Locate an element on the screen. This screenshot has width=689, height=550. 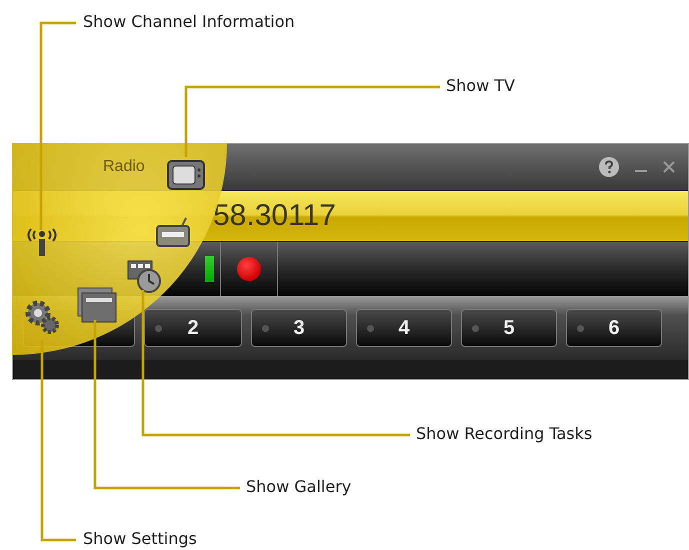
callout-label: Show Gallery is located at coordinates (299, 486).